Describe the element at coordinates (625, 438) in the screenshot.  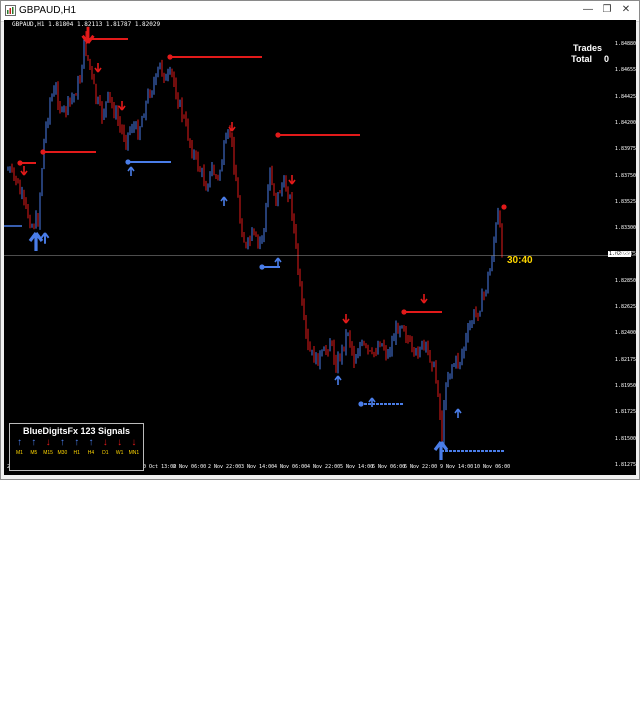
I see `price-axis-label: 1.81500` at that location.